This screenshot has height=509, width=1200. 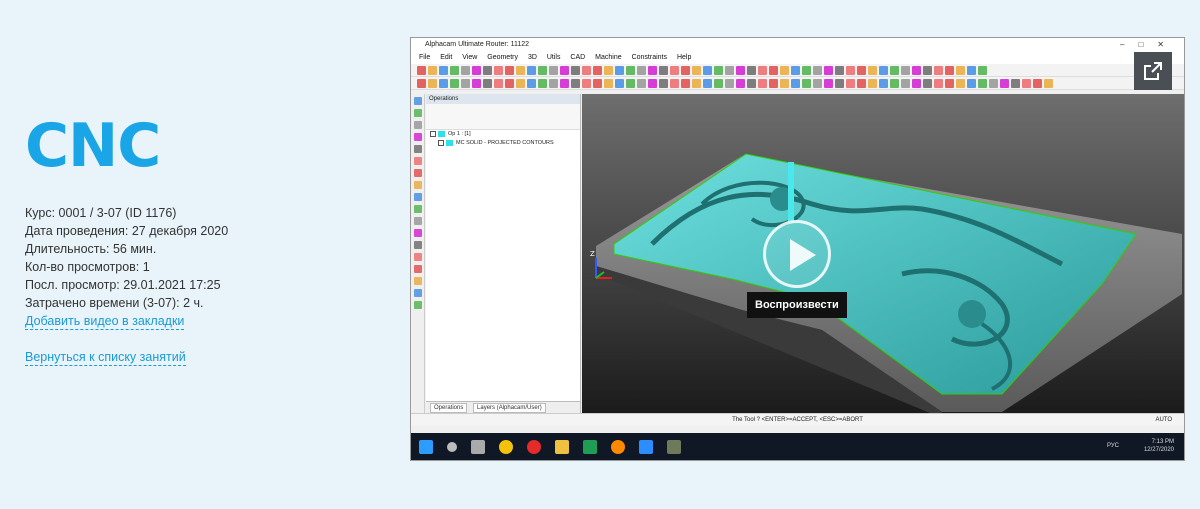 I want to click on external-link-button, so click(x=1153, y=71).